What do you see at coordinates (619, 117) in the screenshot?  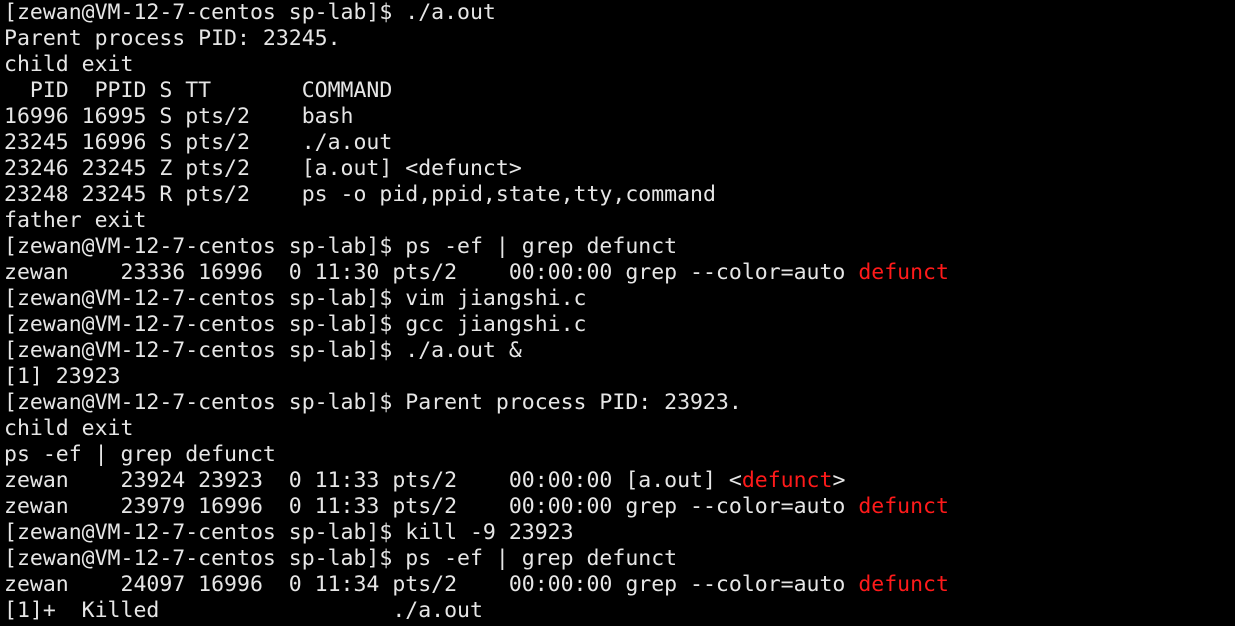 I see `terminal-line: 16996 16995 S pts/2 bash` at bounding box center [619, 117].